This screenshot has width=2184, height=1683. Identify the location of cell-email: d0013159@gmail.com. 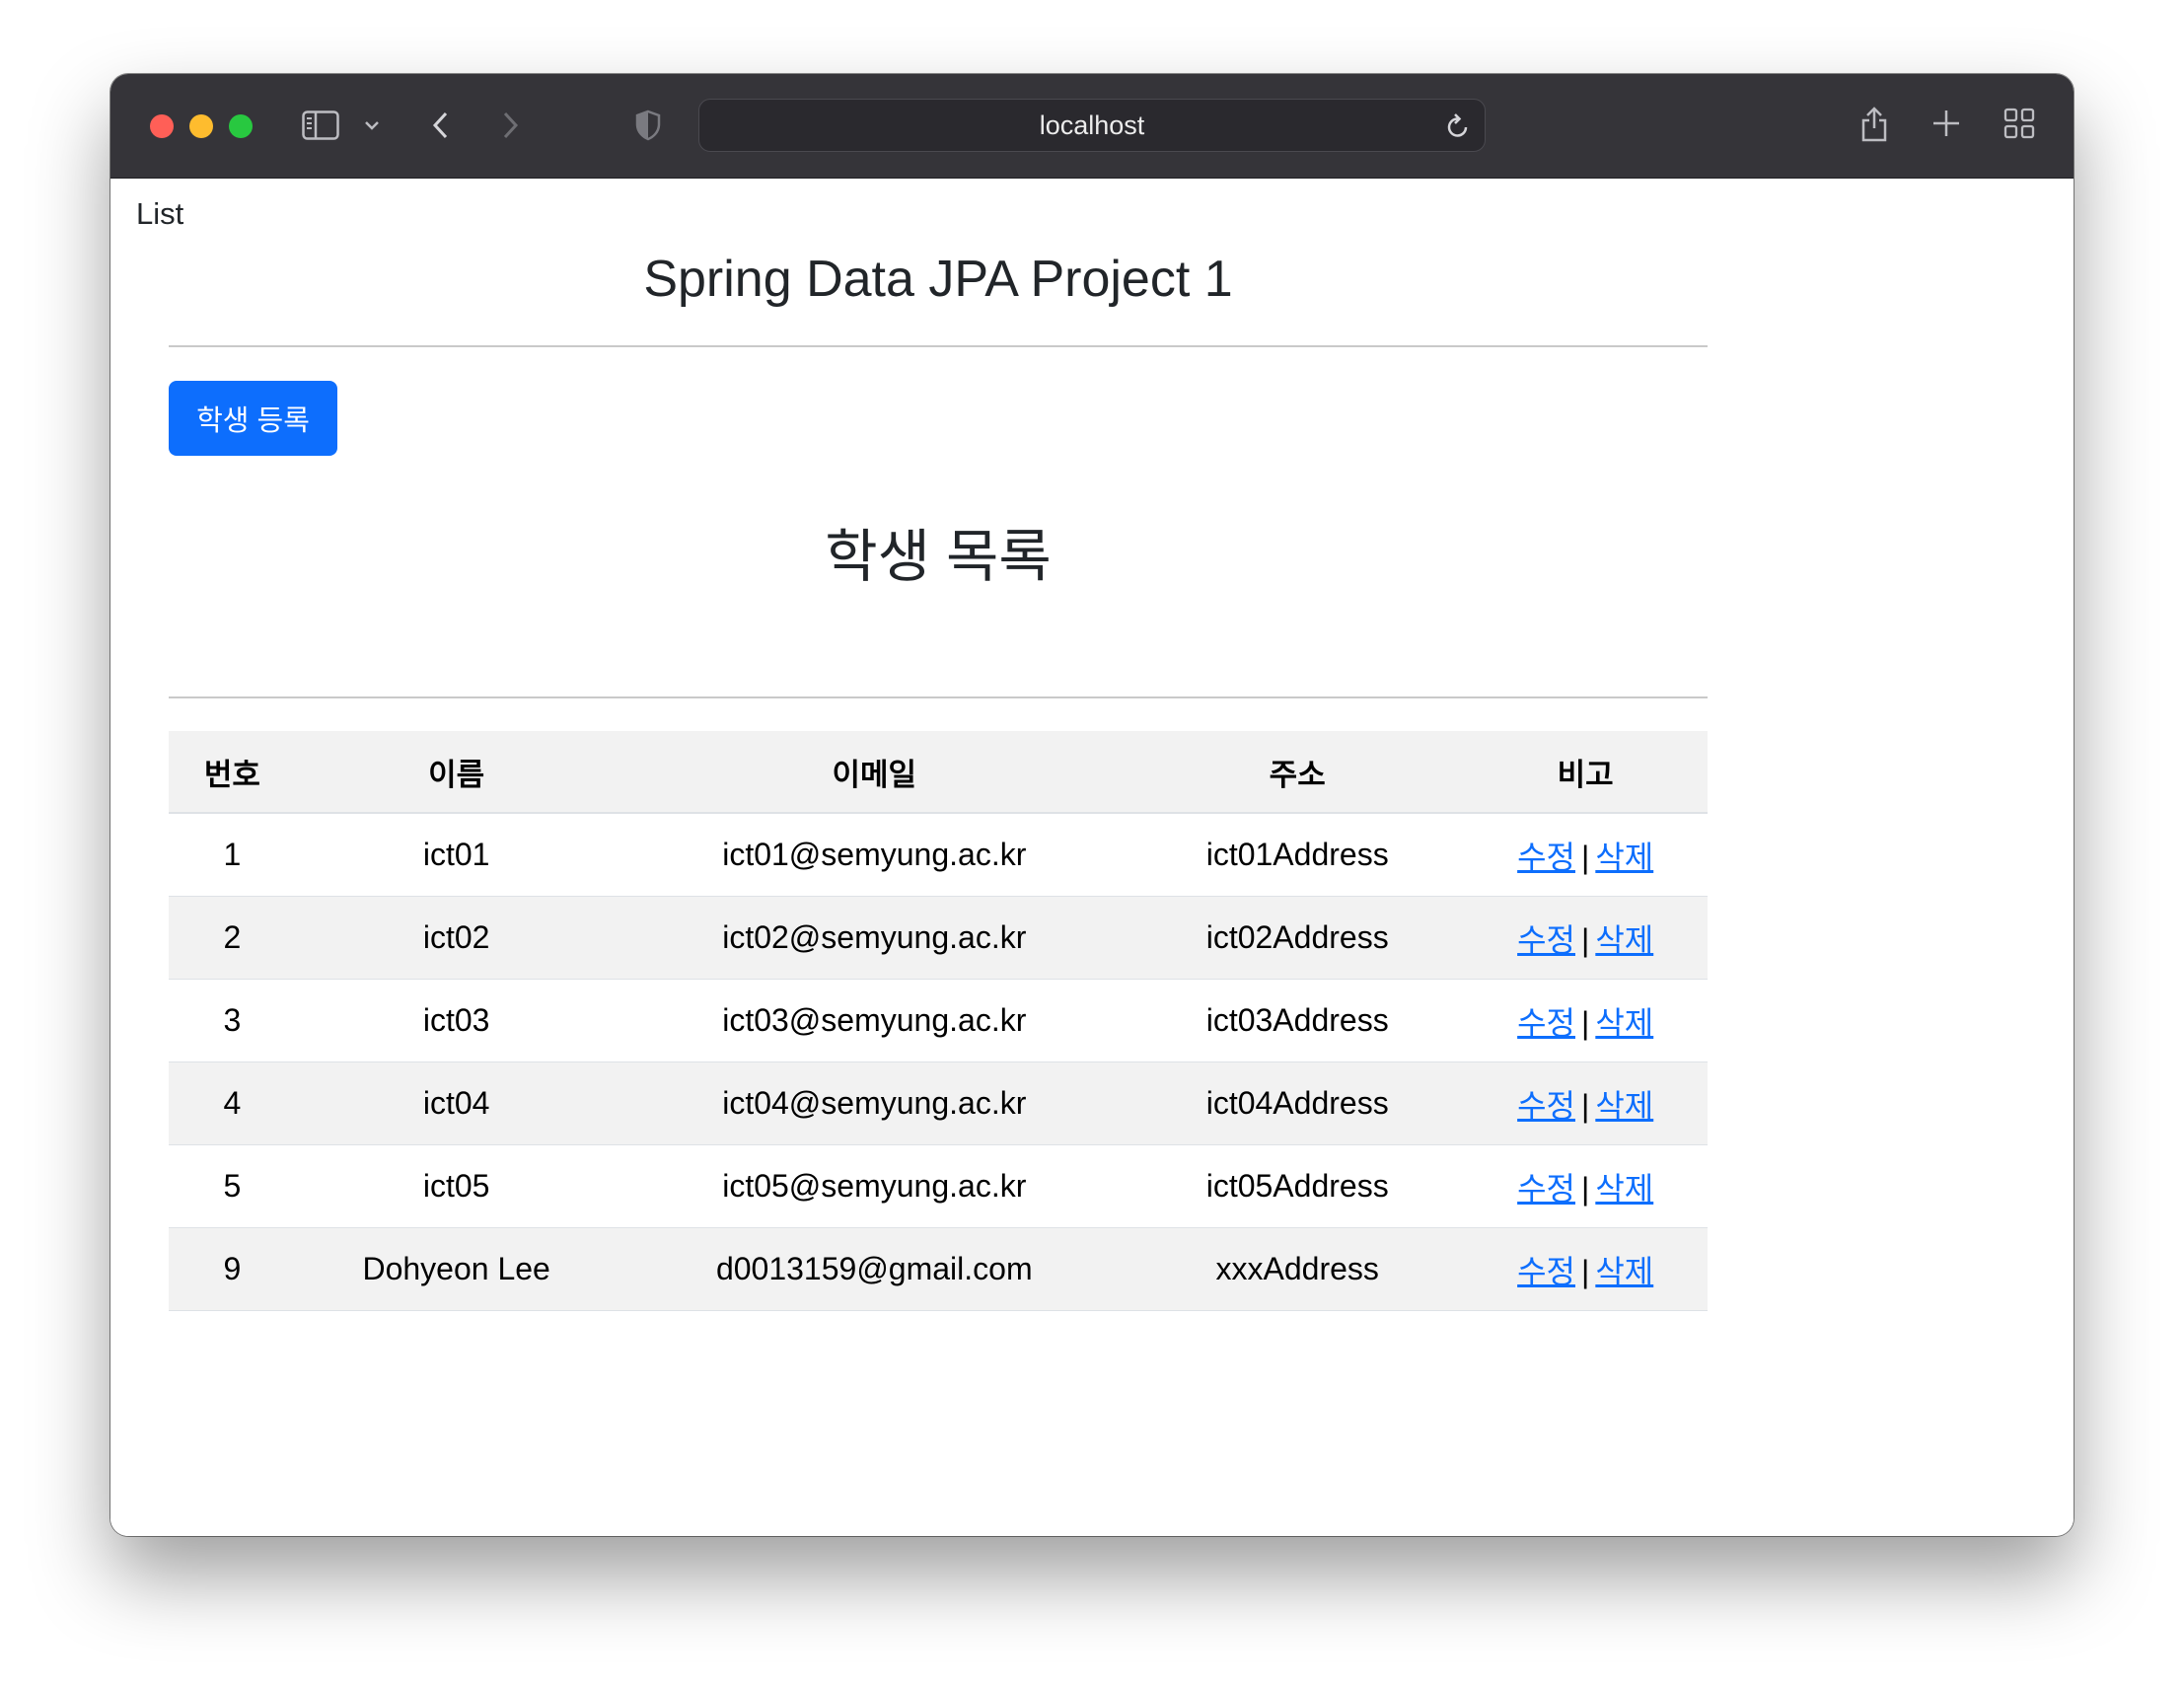
(874, 1269).